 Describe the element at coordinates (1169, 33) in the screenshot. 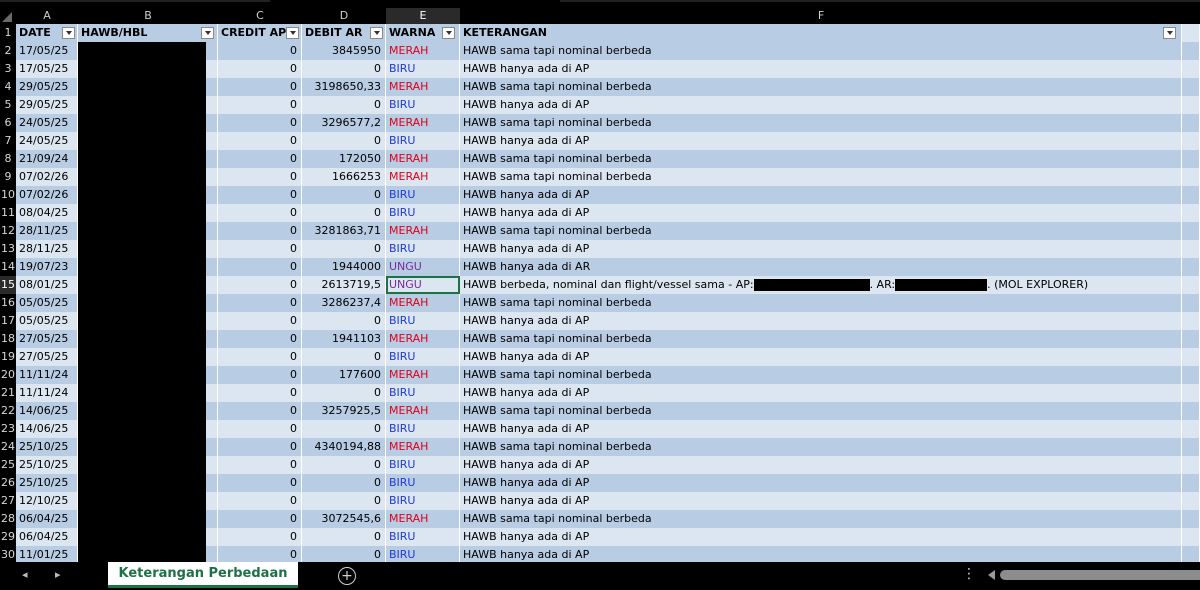

I see `filter-dropdown-keterangan-icon` at that location.